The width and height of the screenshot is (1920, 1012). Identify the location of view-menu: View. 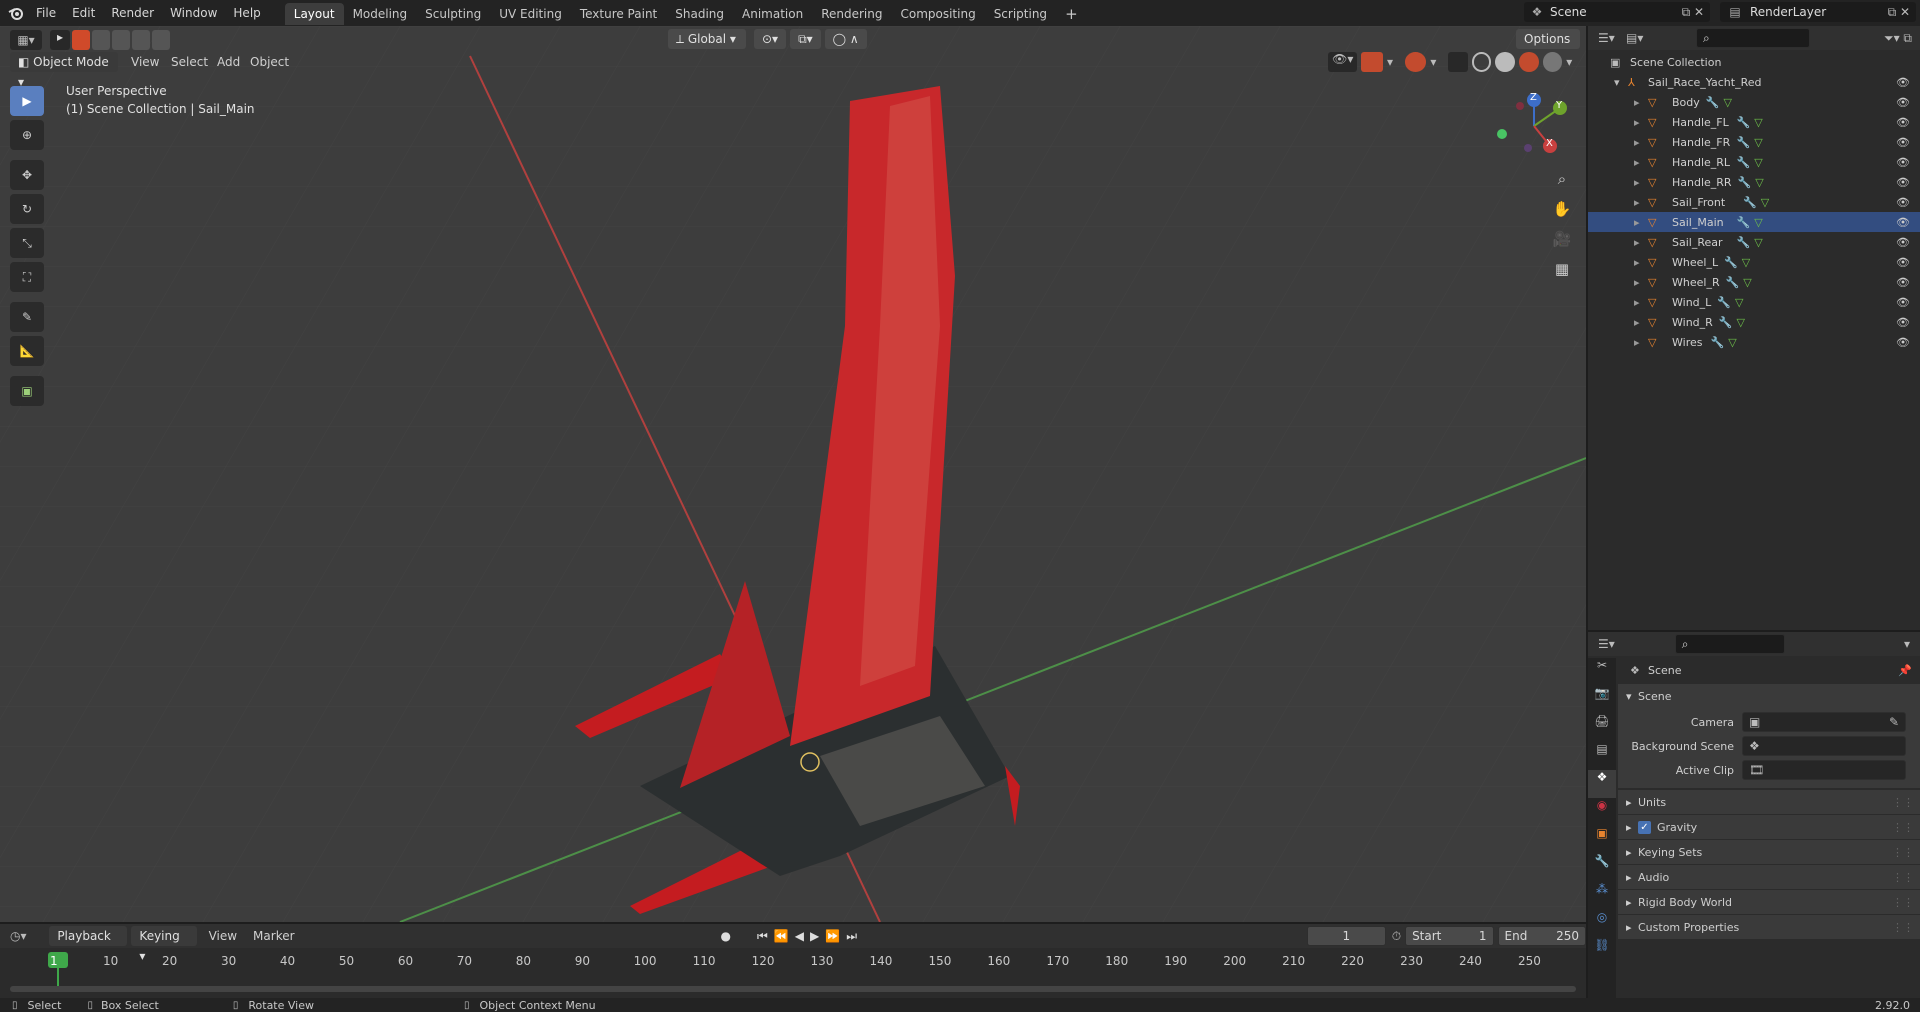
(145, 62).